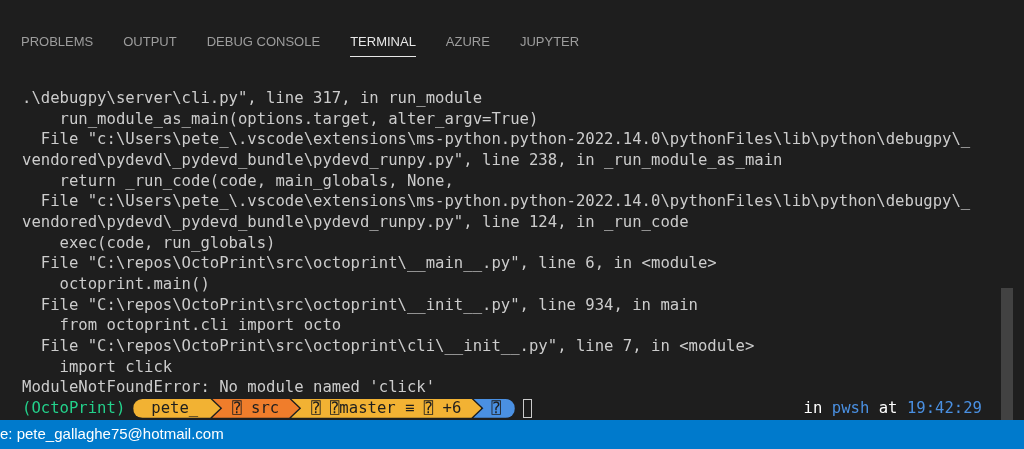 Image resolution: width=1024 pixels, height=449 pixels. I want to click on terminal-cursor, so click(527, 408).